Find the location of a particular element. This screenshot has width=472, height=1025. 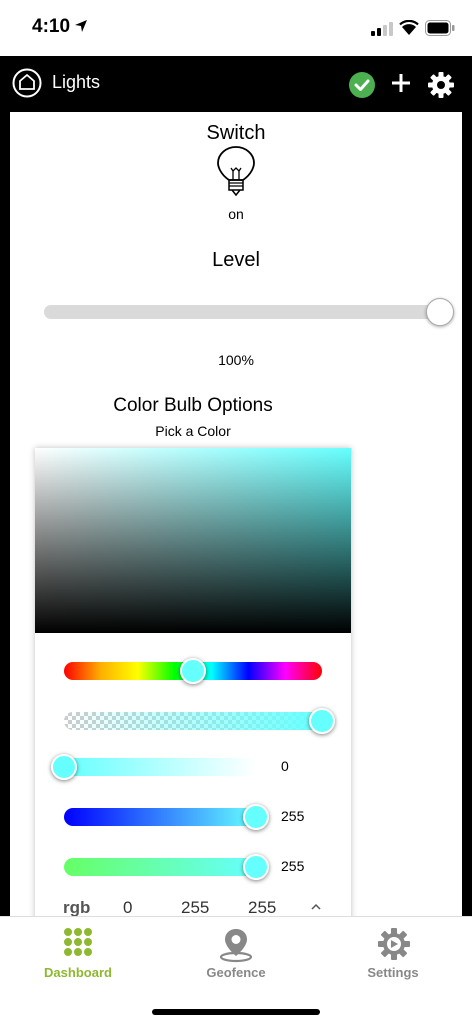

tab-geofence-label: Geofence is located at coordinates (236, 972).